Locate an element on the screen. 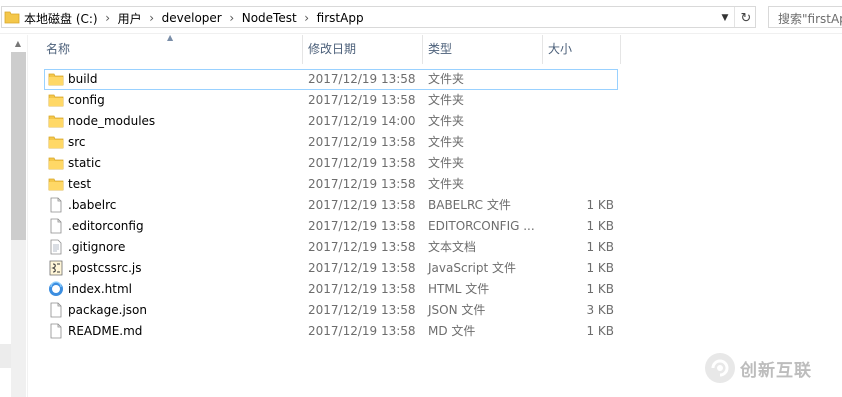  file-name: README.md is located at coordinates (105, 331).